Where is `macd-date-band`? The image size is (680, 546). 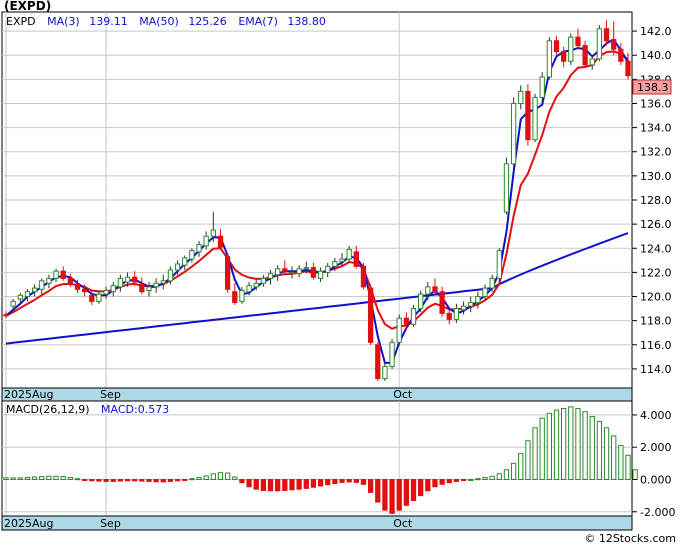
macd-date-band is located at coordinates (317, 523).